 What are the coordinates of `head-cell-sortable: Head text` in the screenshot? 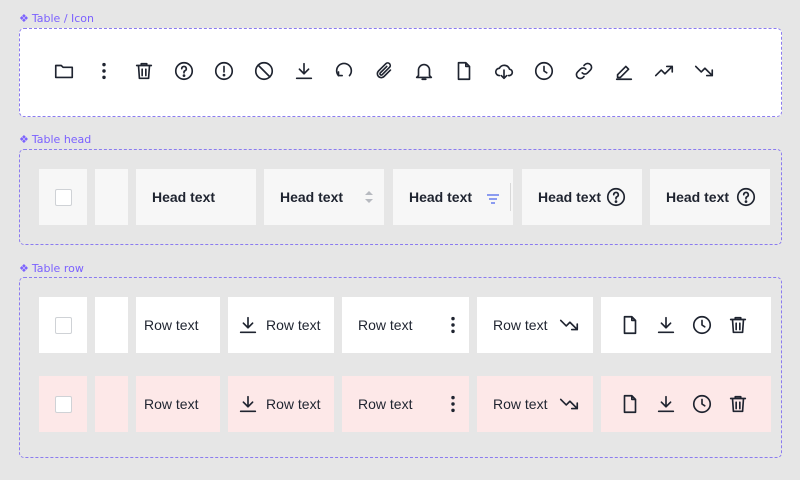 It's located at (324, 197).